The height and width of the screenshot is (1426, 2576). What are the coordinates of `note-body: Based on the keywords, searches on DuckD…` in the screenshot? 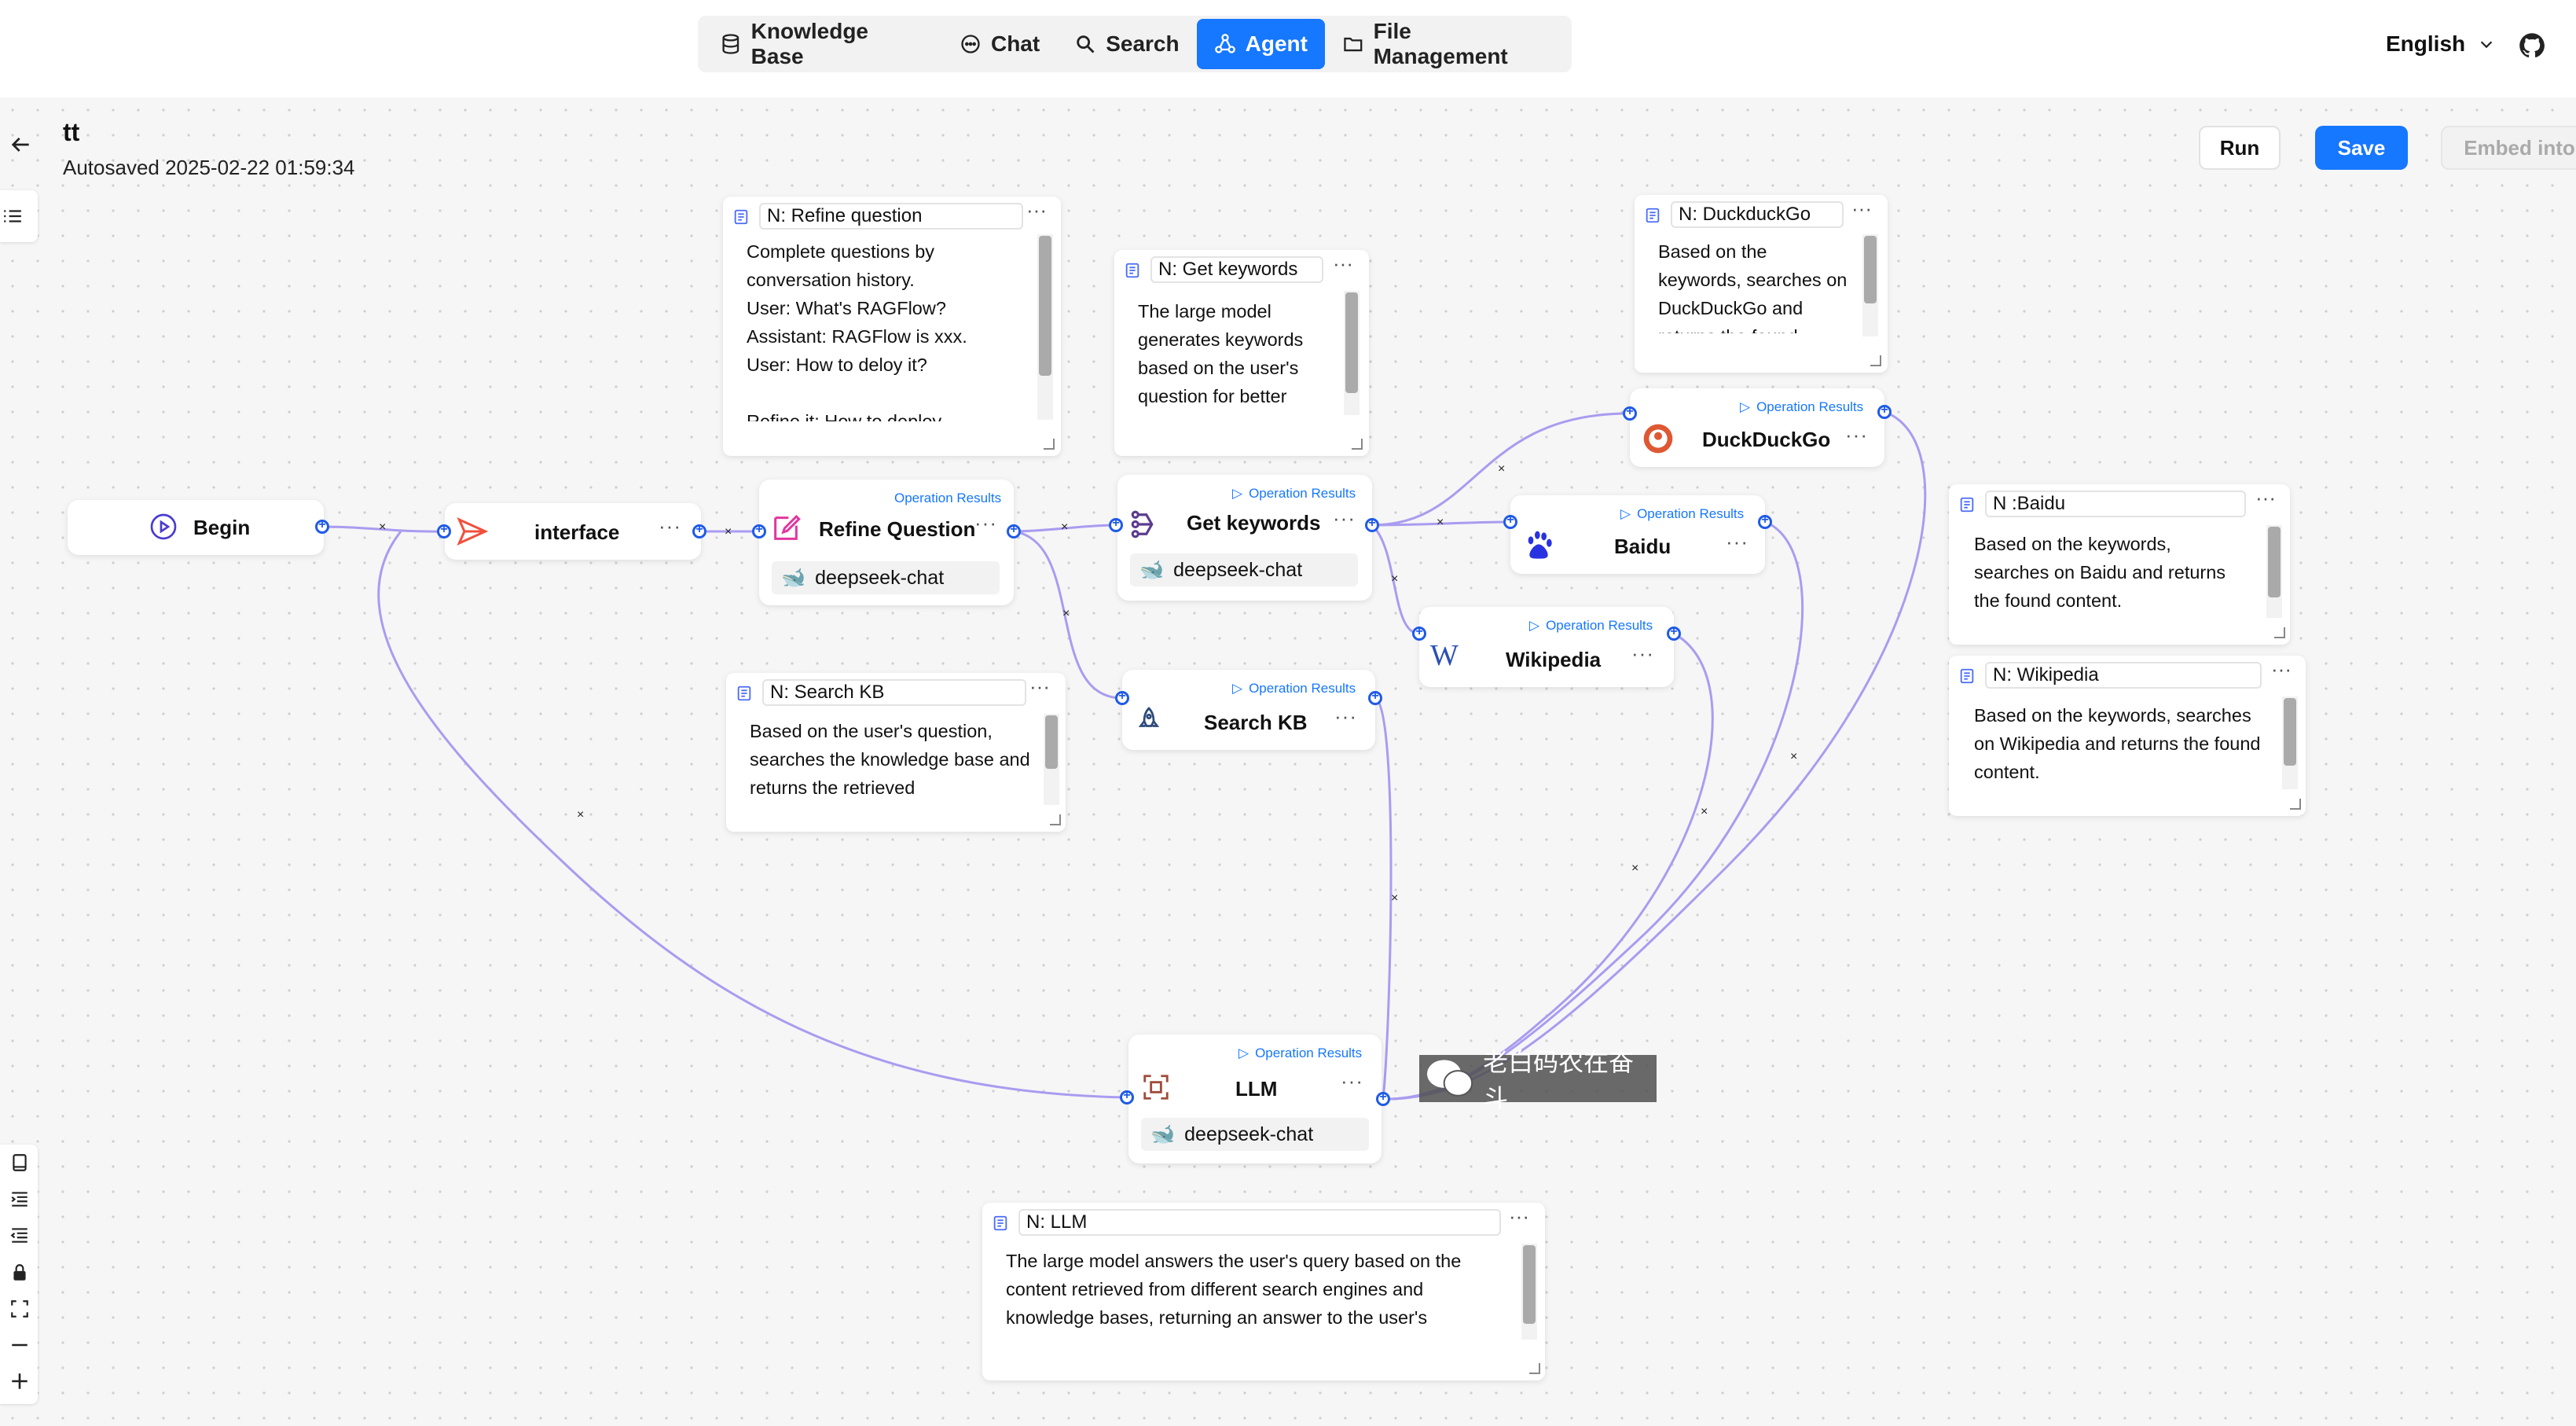 It's located at (1757, 285).